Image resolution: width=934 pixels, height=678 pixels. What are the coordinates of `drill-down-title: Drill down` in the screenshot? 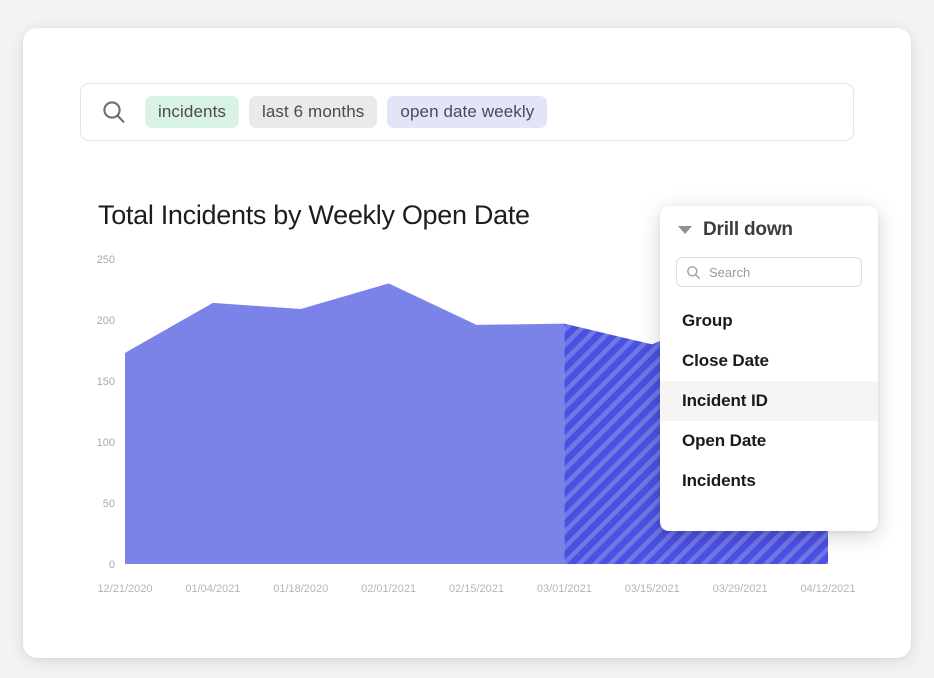 It's located at (748, 229).